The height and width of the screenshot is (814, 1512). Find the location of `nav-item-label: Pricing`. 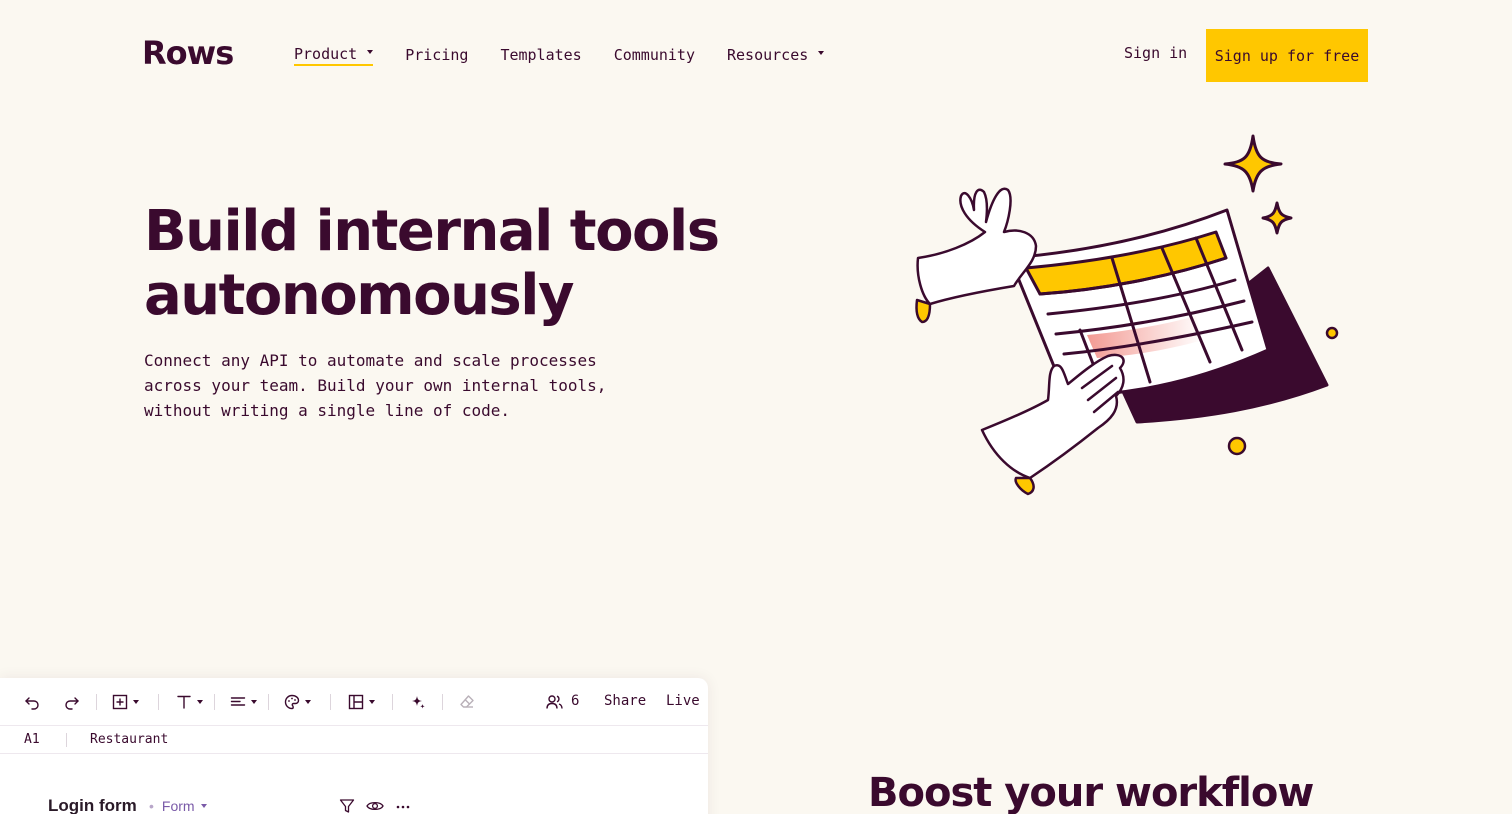

nav-item-label: Pricing is located at coordinates (437, 55).